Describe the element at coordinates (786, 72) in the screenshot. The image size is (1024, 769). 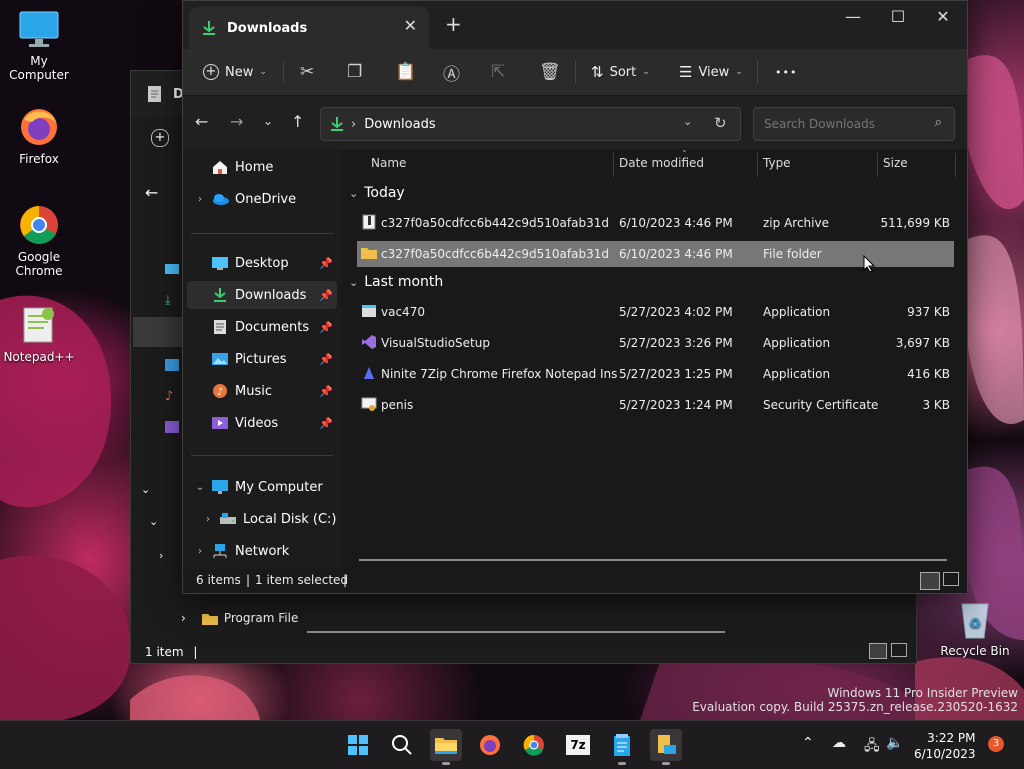
I see `more-options-icon: •••` at that location.